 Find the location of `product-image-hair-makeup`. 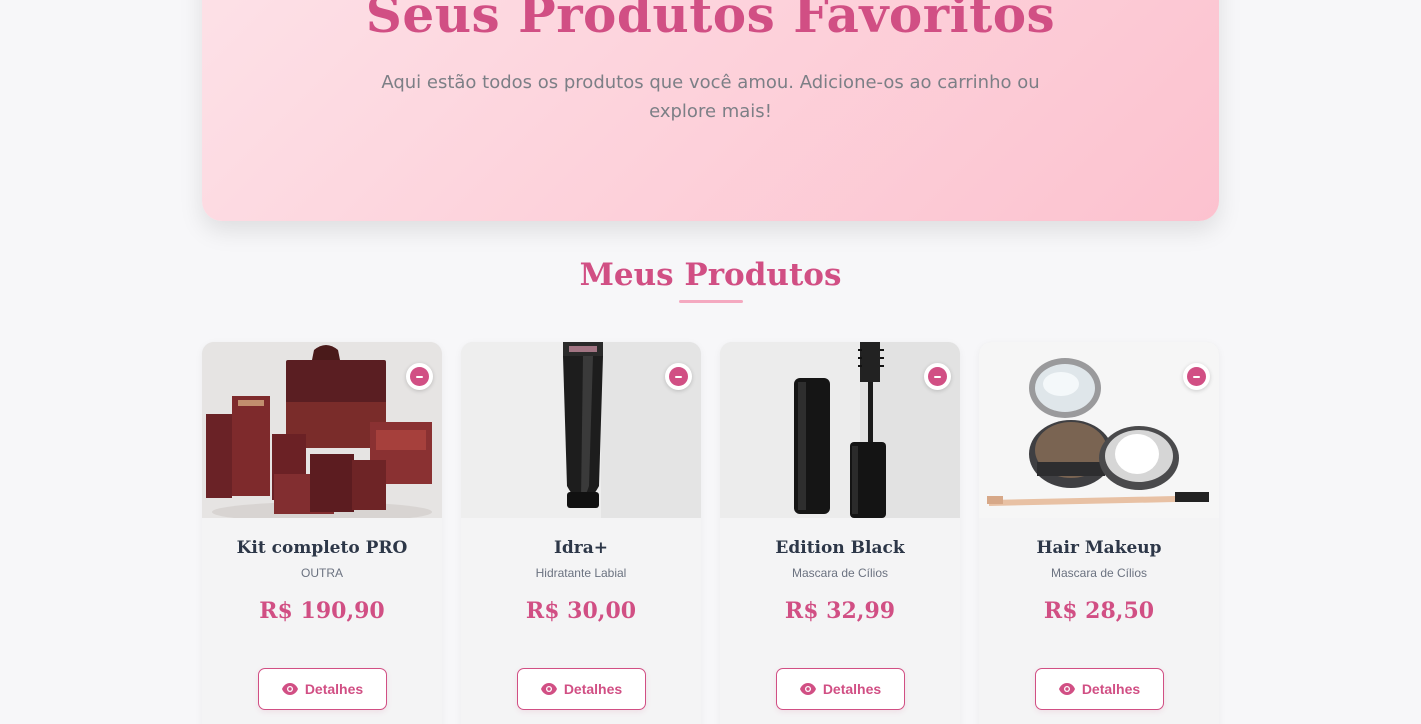

product-image-hair-makeup is located at coordinates (1099, 430).